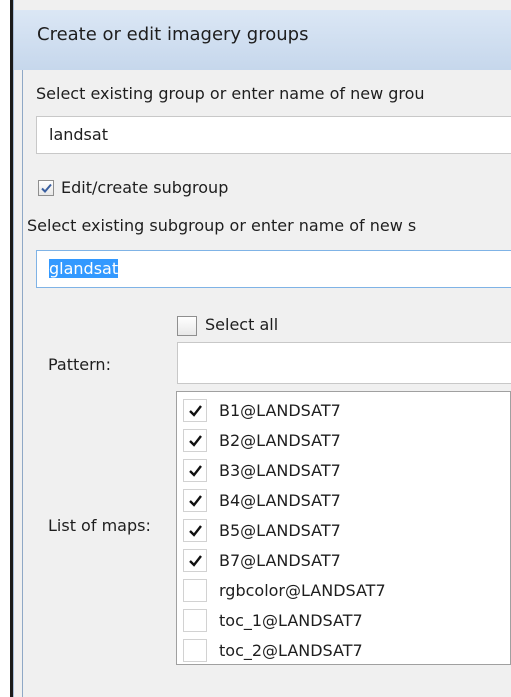  What do you see at coordinates (79, 364) in the screenshot?
I see `pattern-label: Pattern:` at bounding box center [79, 364].